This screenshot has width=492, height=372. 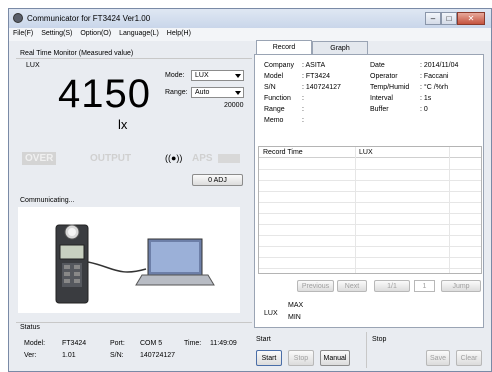 What do you see at coordinates (277, 98) in the screenshot?
I see `function-label: Function` at bounding box center [277, 98].